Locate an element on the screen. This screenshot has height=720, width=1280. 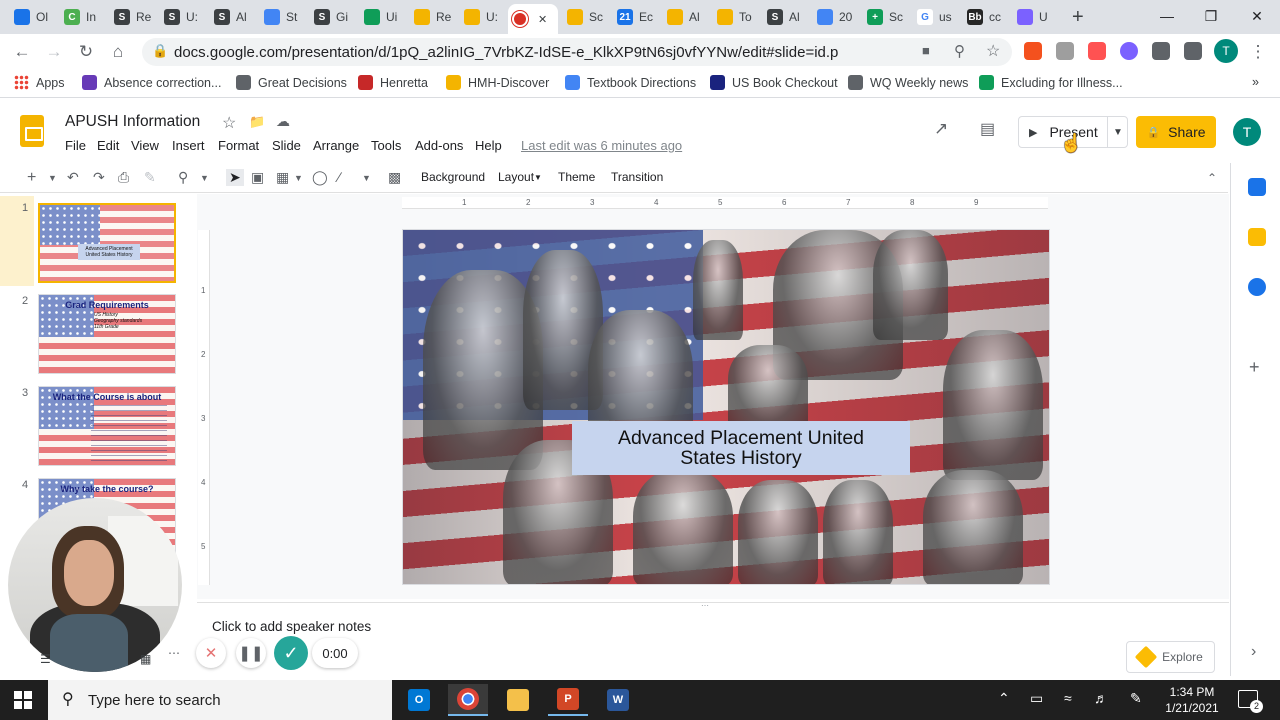
clock: 1:34 PM 1/21/2021 is located at coordinates (1192, 700).